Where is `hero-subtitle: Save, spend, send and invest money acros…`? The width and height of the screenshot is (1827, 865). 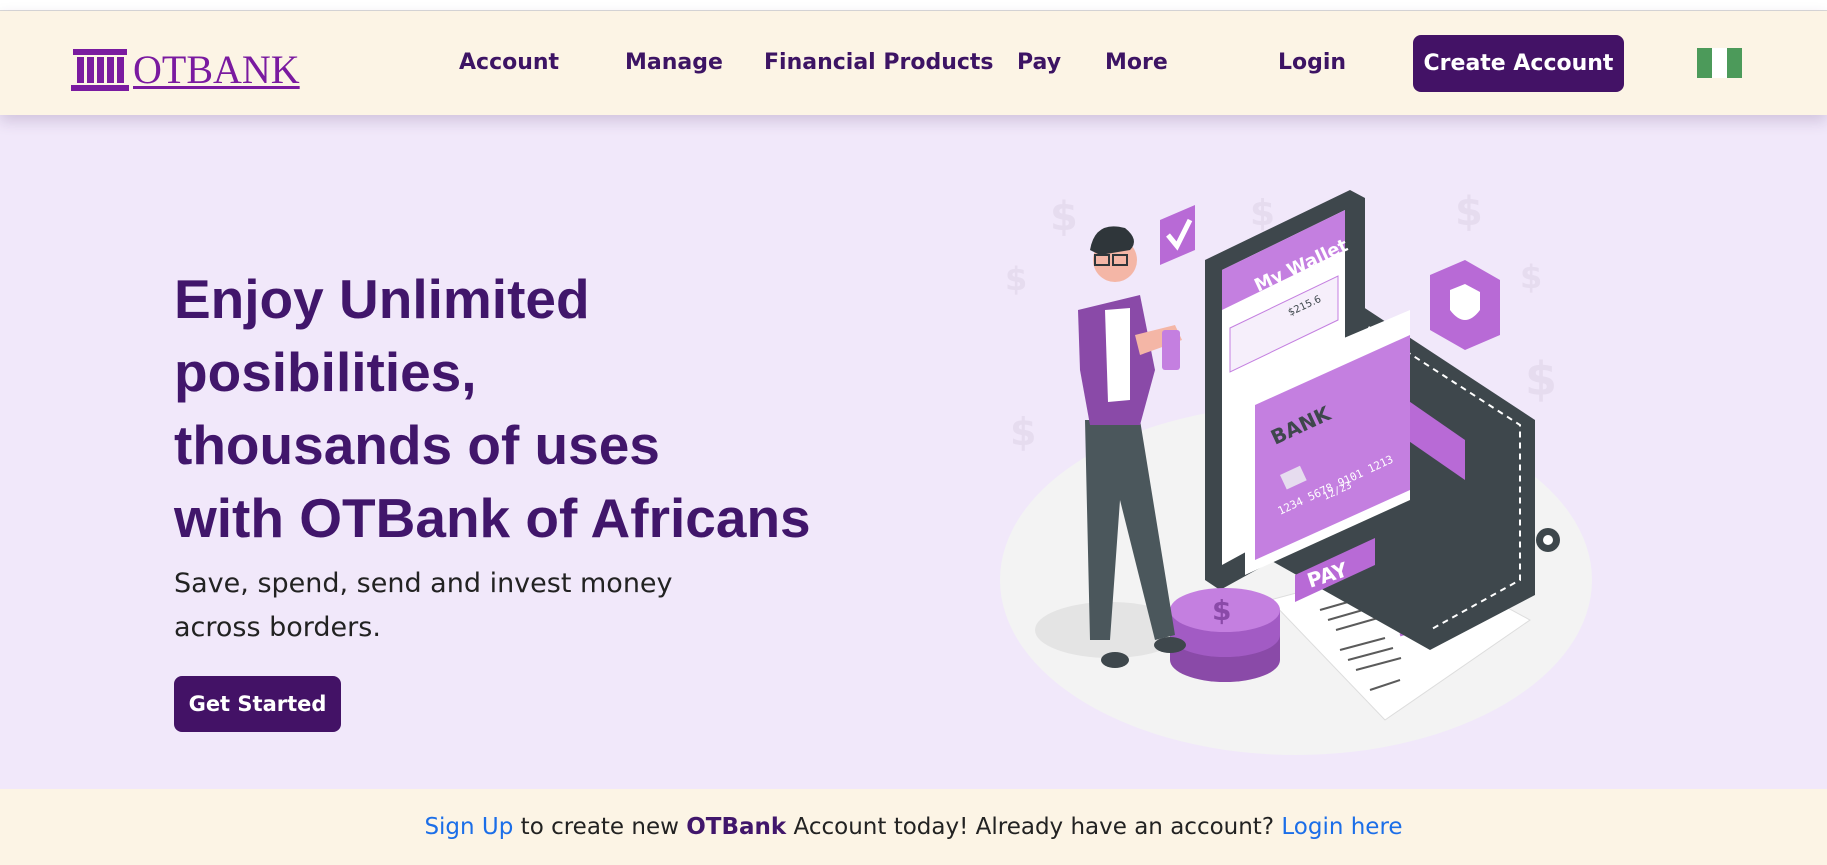
hero-subtitle: Save, spend, send and invest money acros… is located at coordinates (423, 605).